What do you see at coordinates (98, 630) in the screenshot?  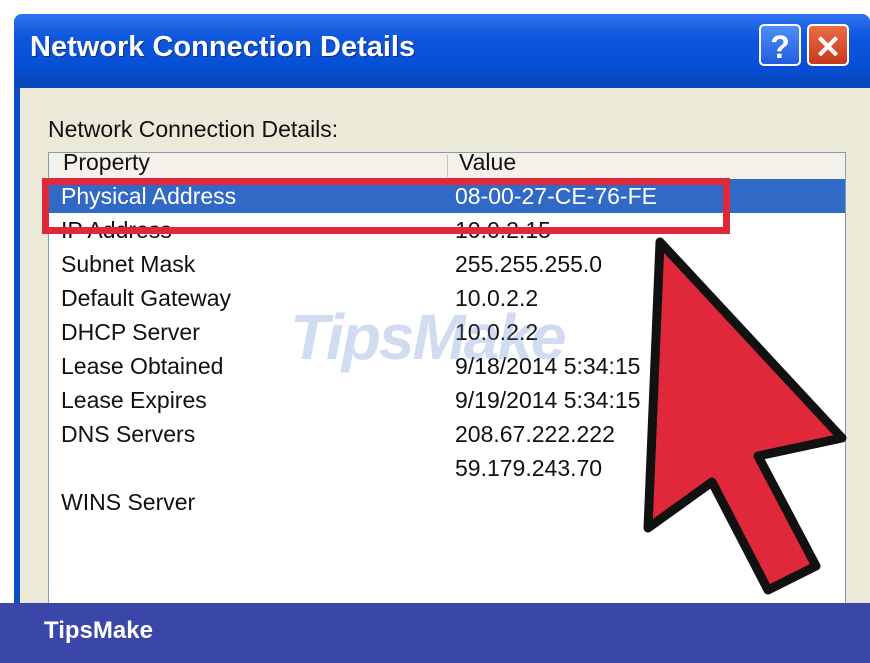 I see `footer-brand: TipsMake` at bounding box center [98, 630].